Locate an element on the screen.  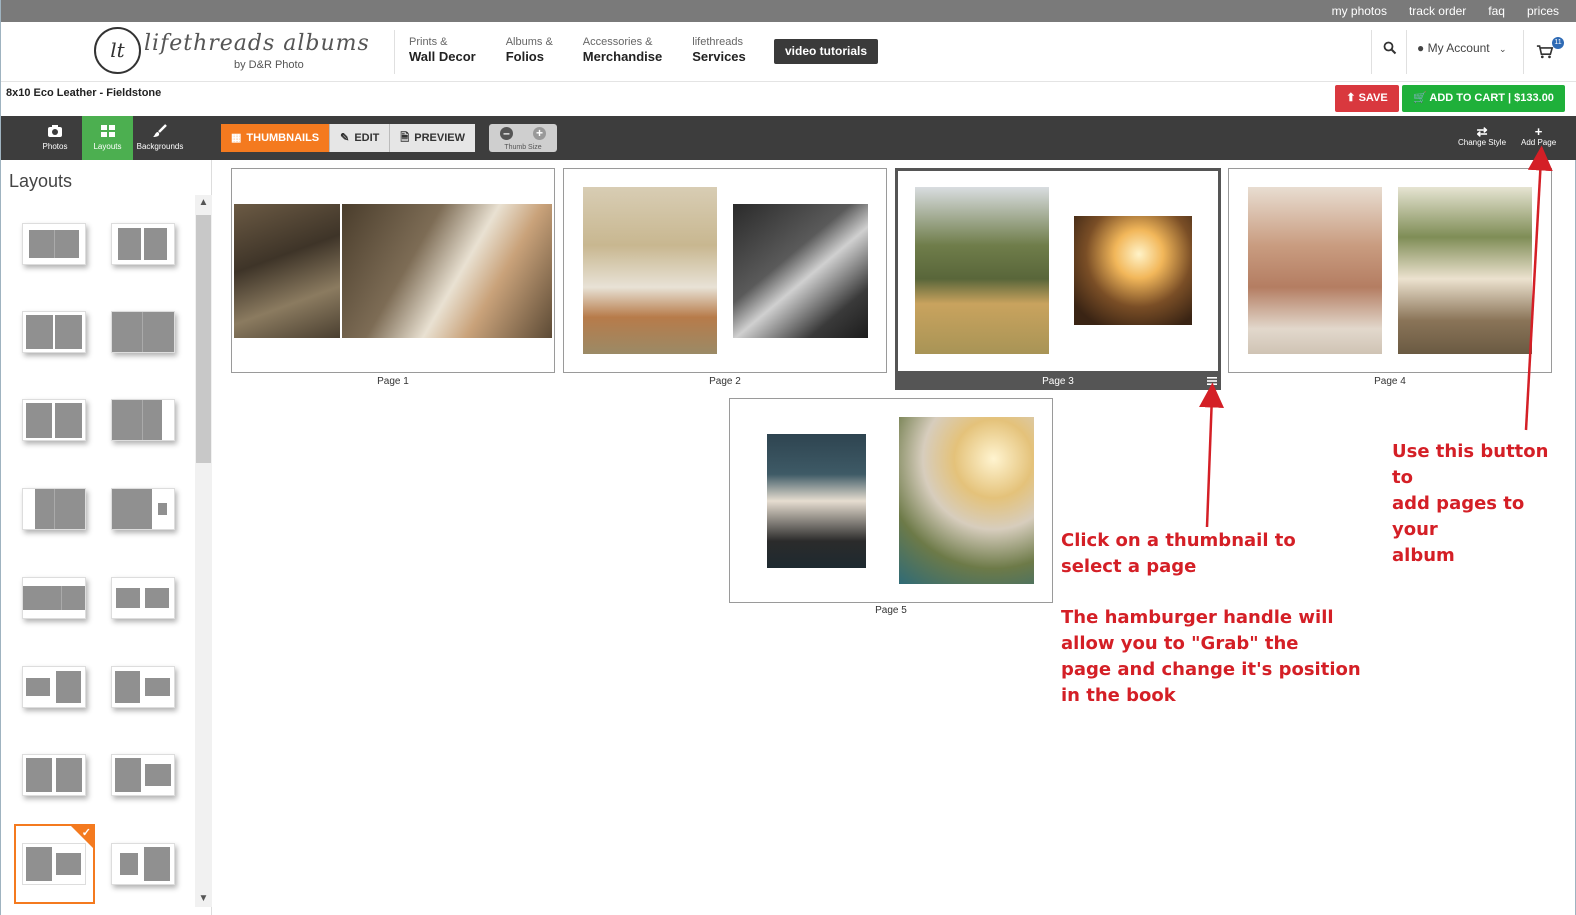
brush-icon is located at coordinates (160, 130).